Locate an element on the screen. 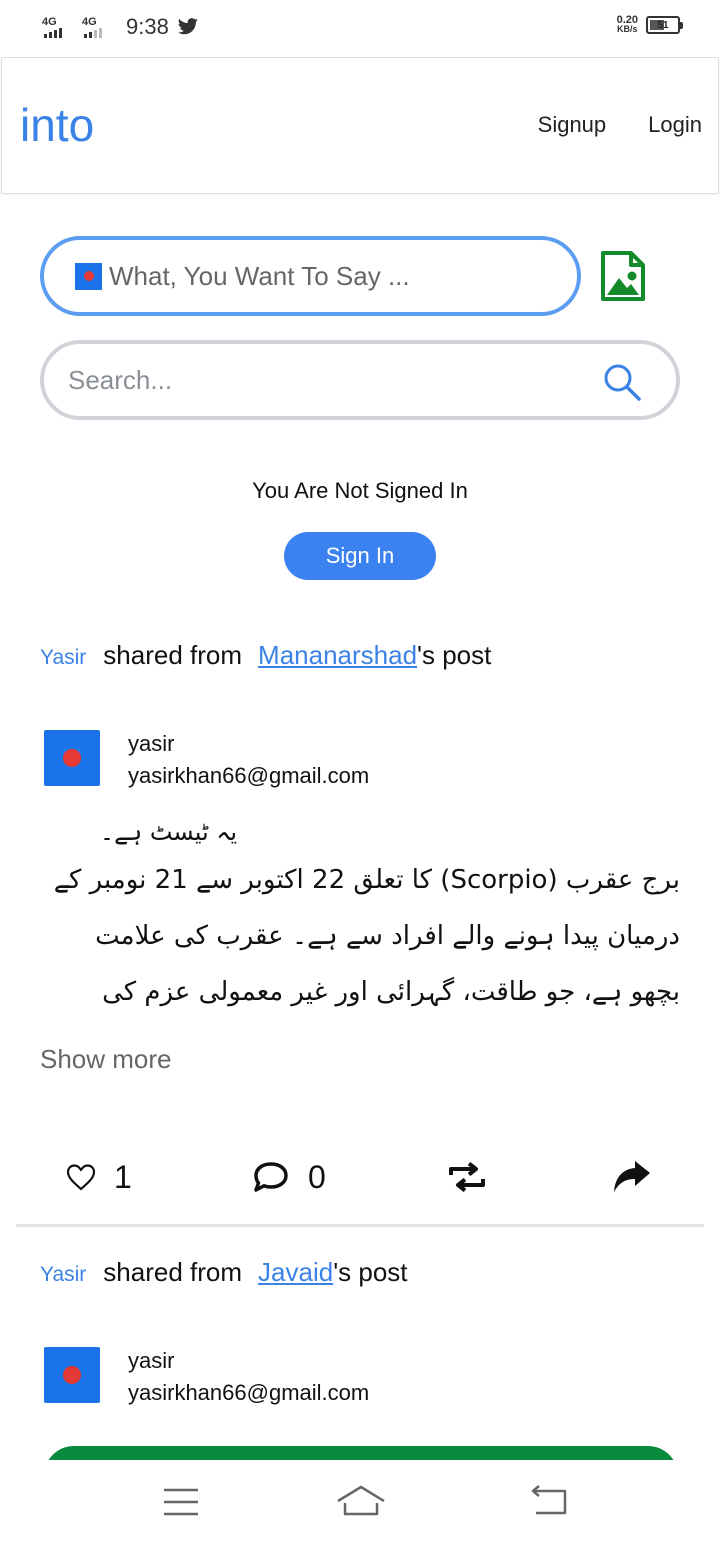 The image size is (720, 1544). signal-icon-sim1: 4G is located at coordinates (58, 27).